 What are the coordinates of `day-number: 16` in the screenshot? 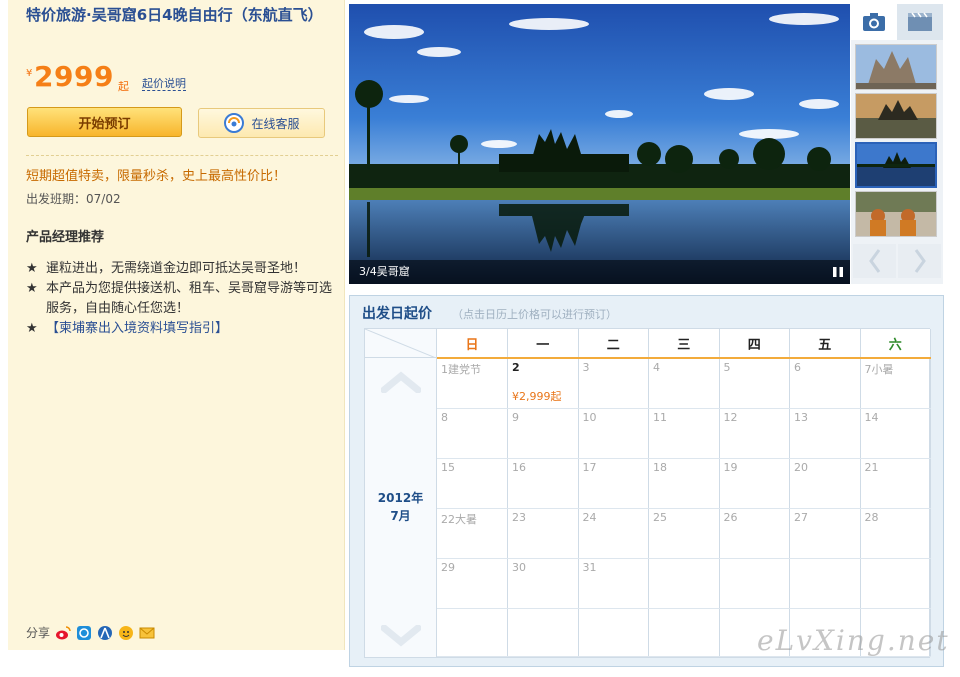 It's located at (519, 467).